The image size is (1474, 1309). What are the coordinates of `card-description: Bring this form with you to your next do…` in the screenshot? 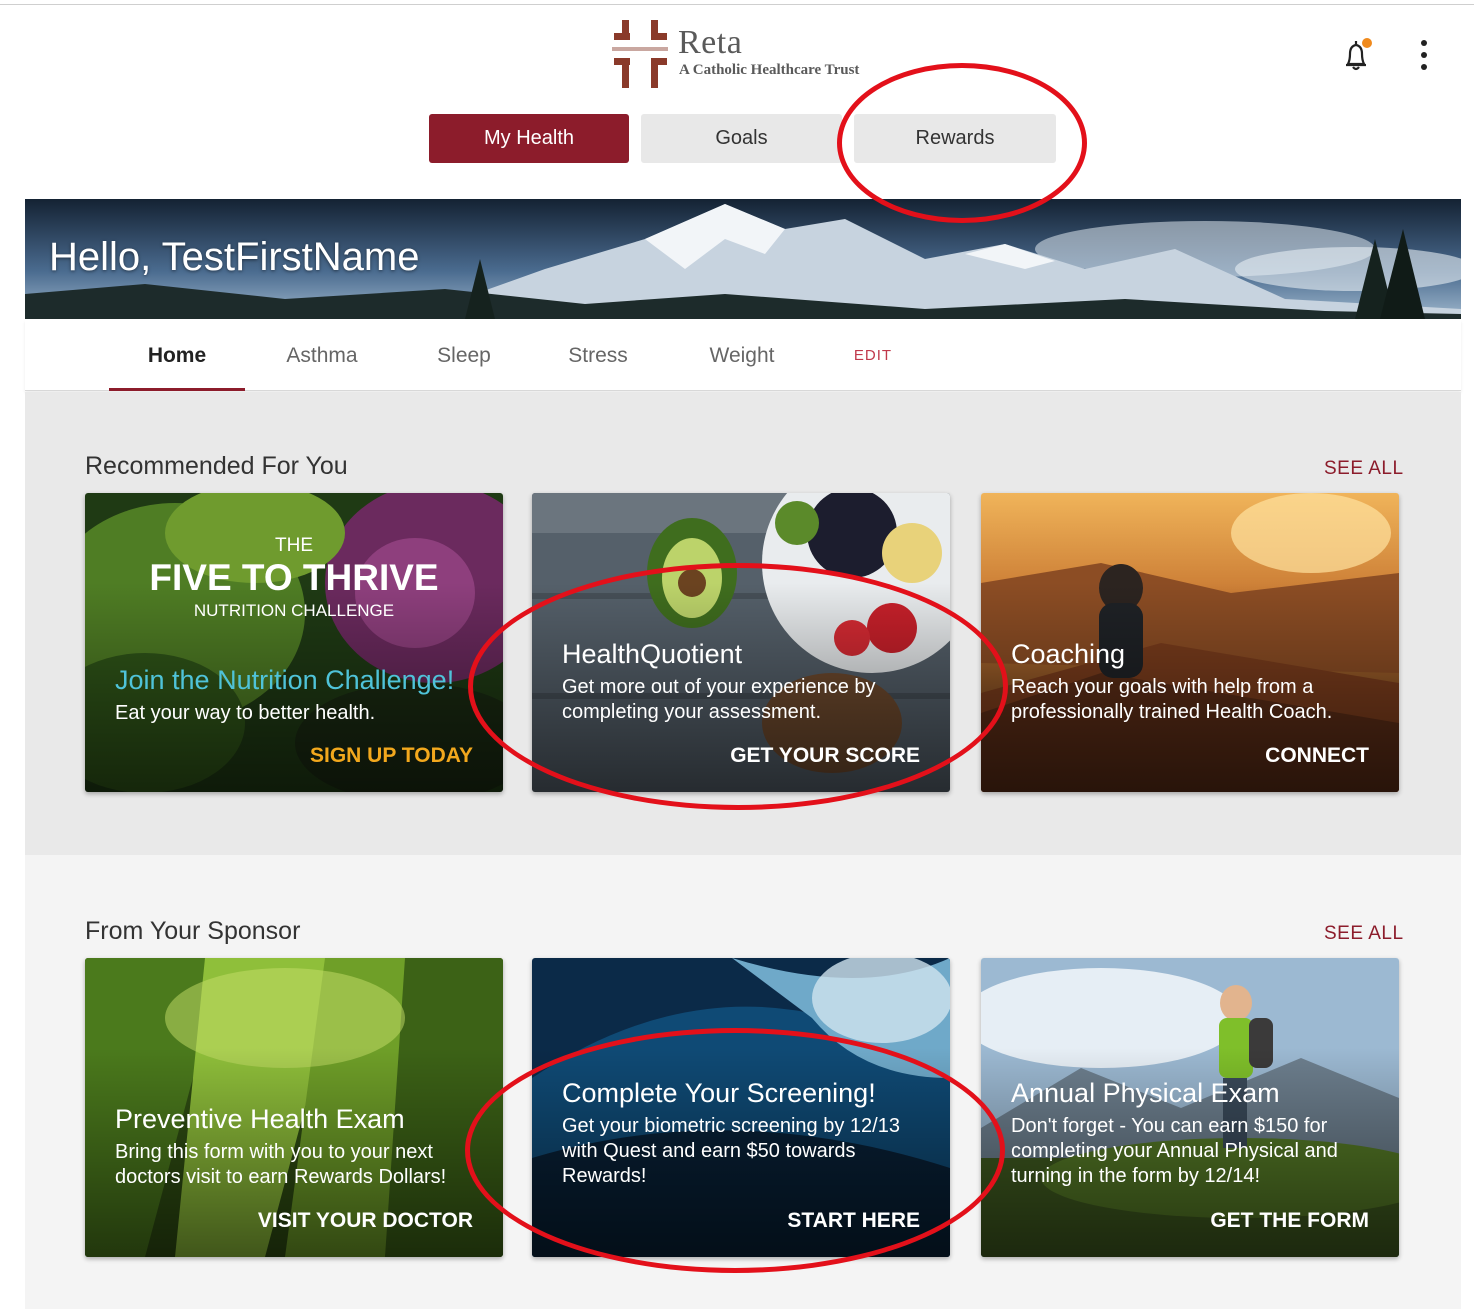 It's located at (281, 1164).